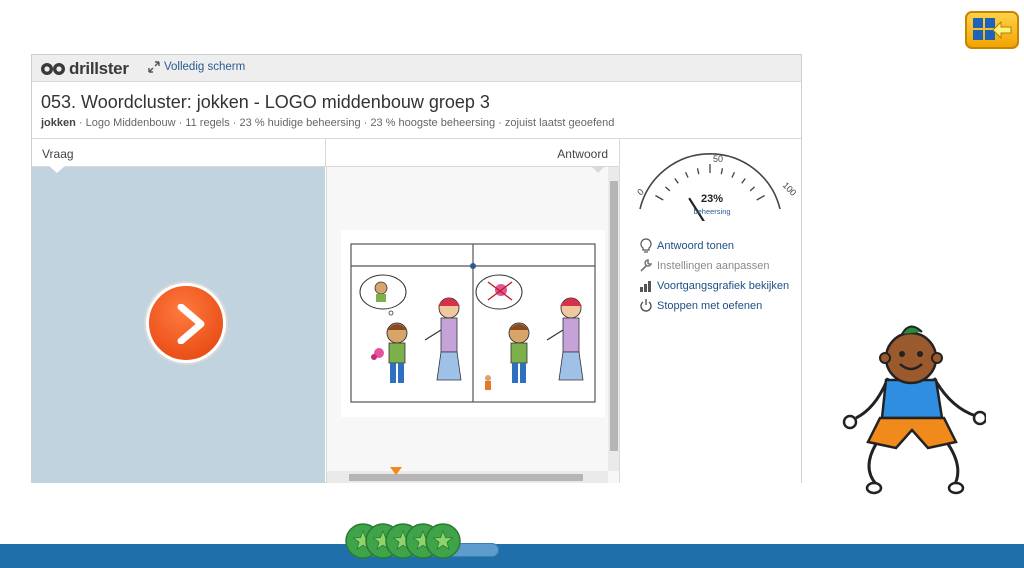 The width and height of the screenshot is (1024, 568). I want to click on grid-back-arrow-icon, so click(992, 29).